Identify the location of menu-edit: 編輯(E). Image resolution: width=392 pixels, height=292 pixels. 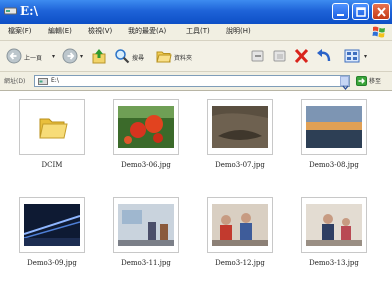
(60, 31).